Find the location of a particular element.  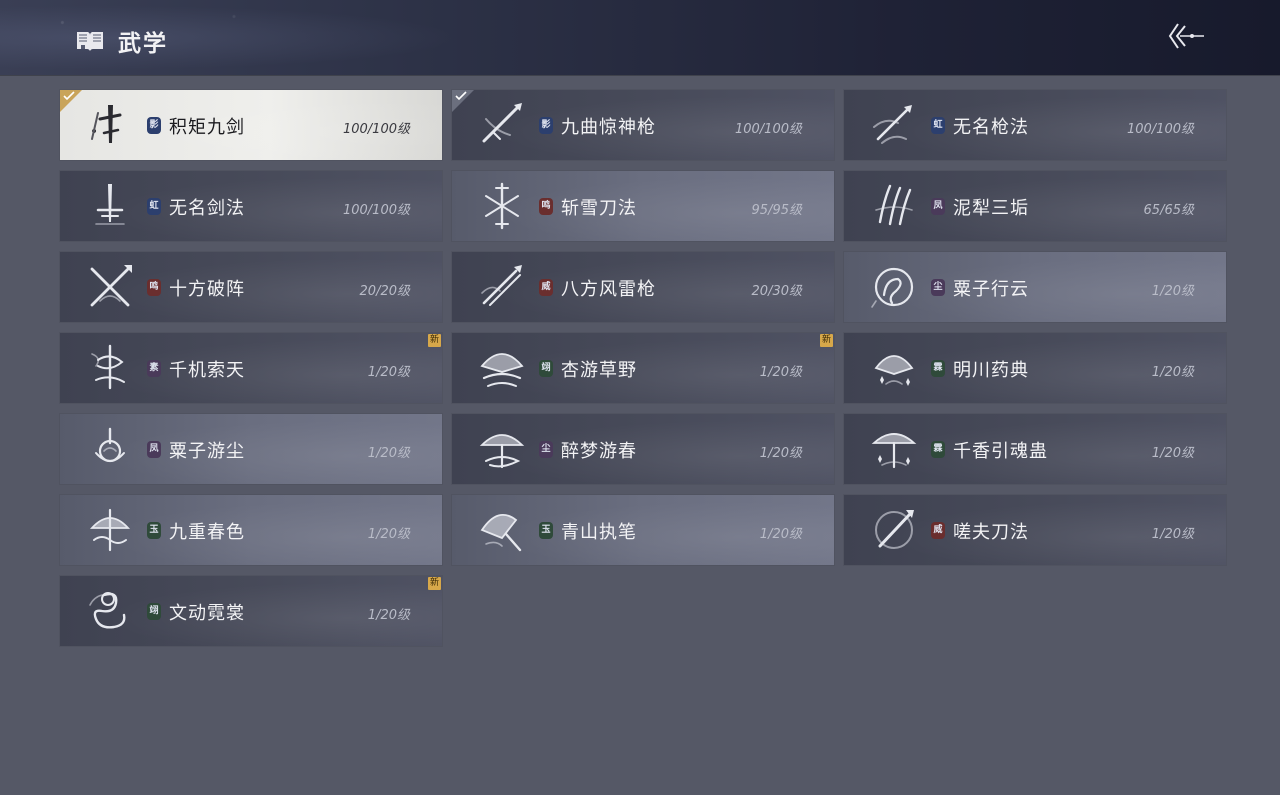

skill-level: 65/65级 is located at coordinates (1168, 210).